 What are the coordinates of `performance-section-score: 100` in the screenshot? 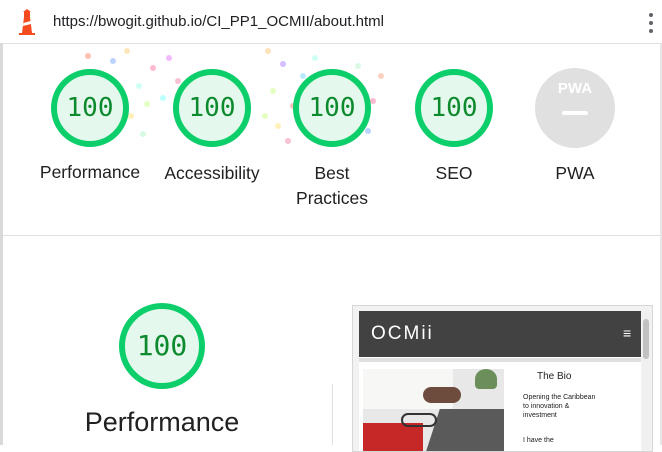 It's located at (162, 345).